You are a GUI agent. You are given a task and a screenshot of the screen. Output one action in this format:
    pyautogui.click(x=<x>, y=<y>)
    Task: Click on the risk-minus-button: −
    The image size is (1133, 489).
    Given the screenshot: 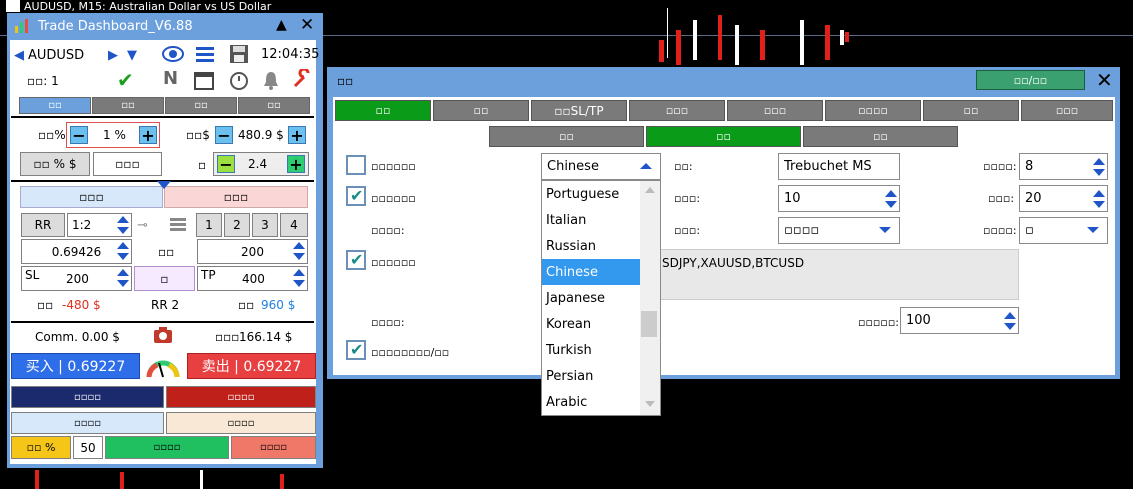 What is the action you would take?
    pyautogui.click(x=79, y=135)
    